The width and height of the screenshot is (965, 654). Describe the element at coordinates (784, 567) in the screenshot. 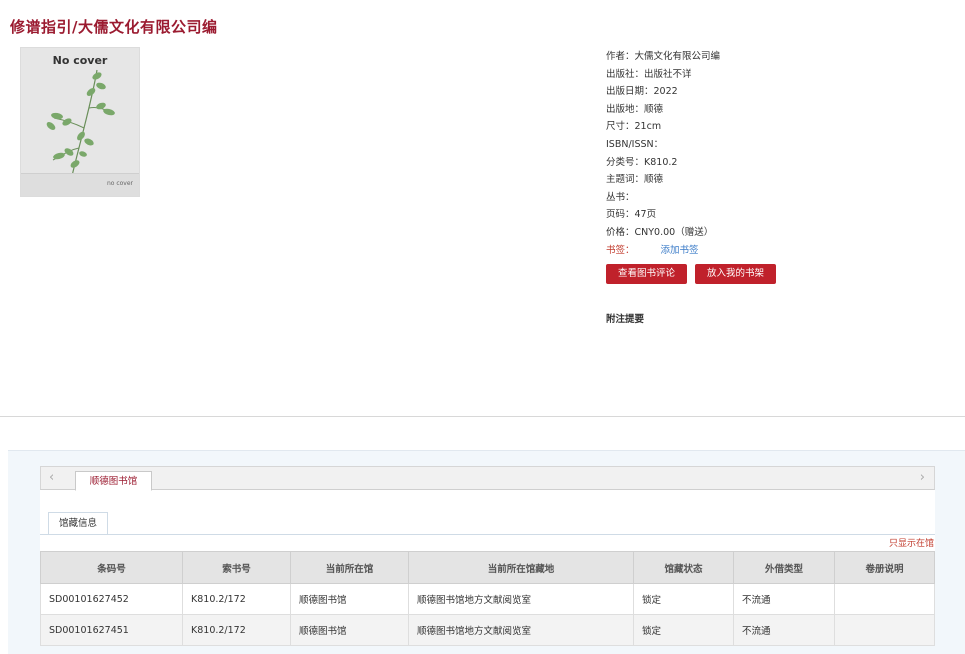

I see `column-header-loan-type: 外借类型` at that location.